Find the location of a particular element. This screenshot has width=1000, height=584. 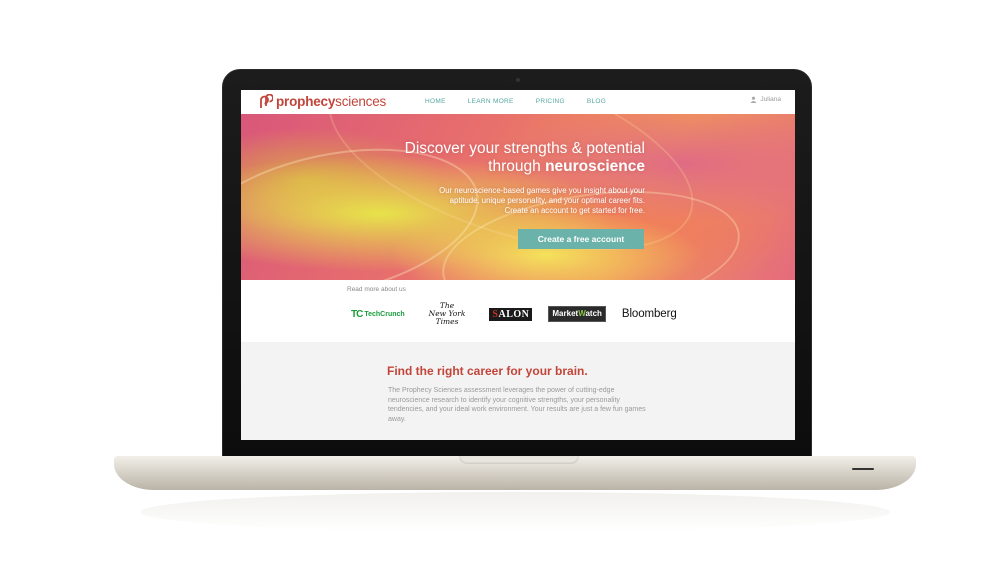

salon-logo: SALON is located at coordinates (511, 314).